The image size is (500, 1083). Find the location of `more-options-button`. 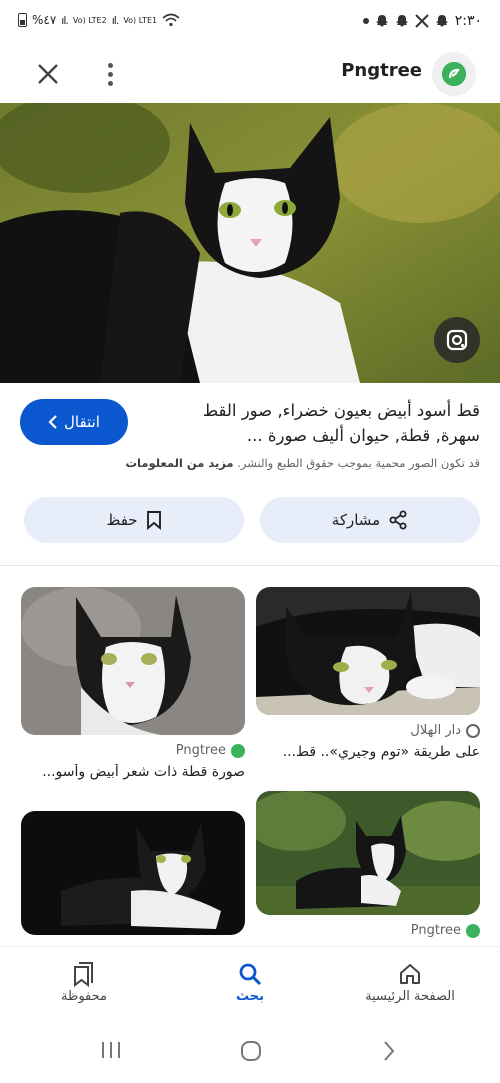

more-options-button is located at coordinates (110, 74).